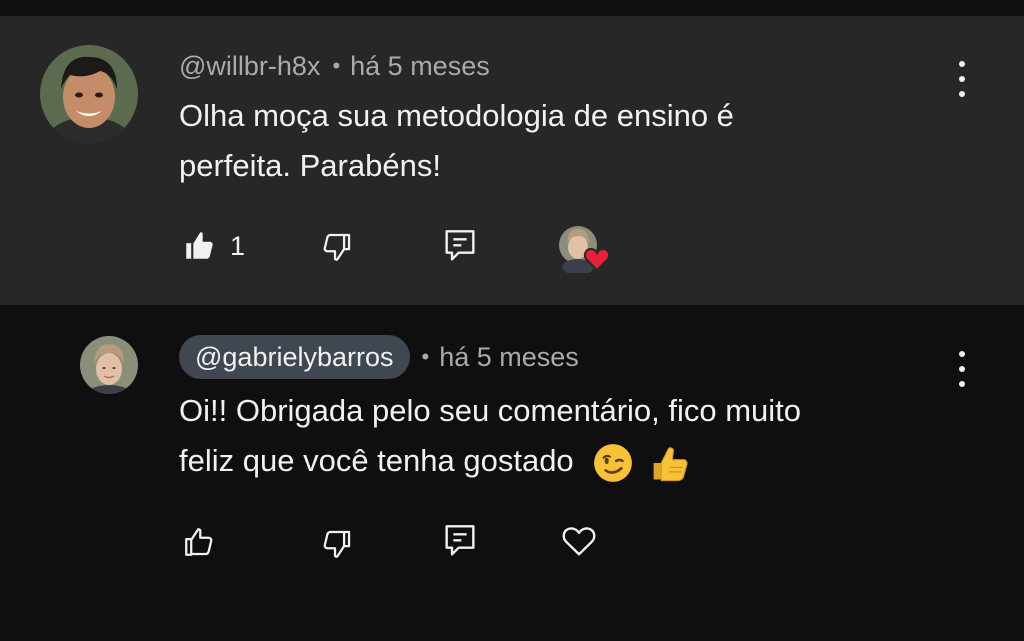 This screenshot has width=1024, height=641. What do you see at coordinates (456, 115) in the screenshot?
I see `comment-text-line: Olha moça sua metodologia de ensino é` at bounding box center [456, 115].